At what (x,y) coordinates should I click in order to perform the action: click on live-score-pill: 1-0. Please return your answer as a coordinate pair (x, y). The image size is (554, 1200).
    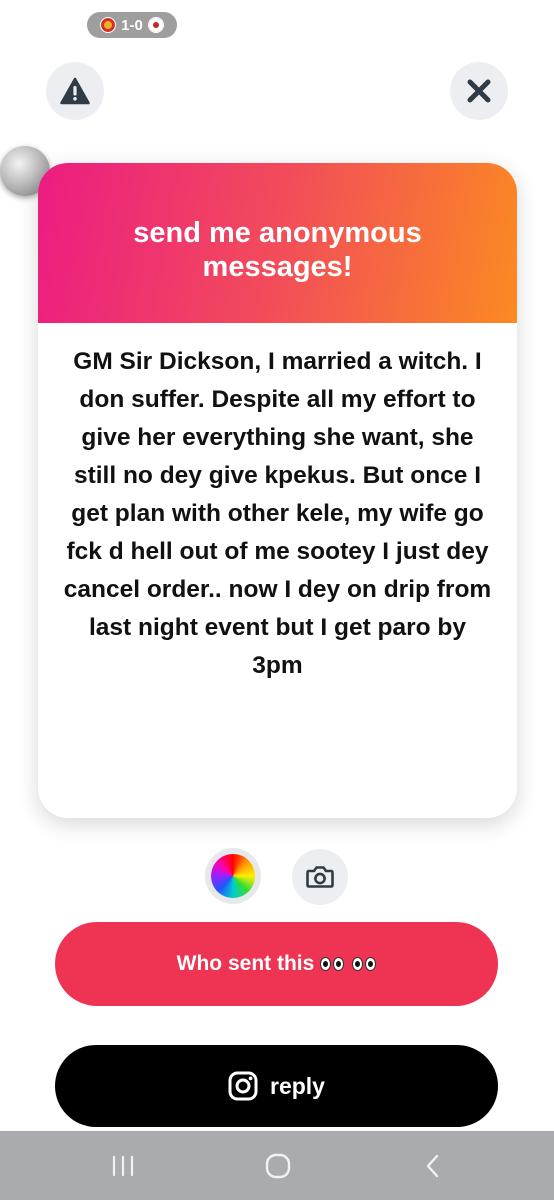
    Looking at the image, I should click on (132, 25).